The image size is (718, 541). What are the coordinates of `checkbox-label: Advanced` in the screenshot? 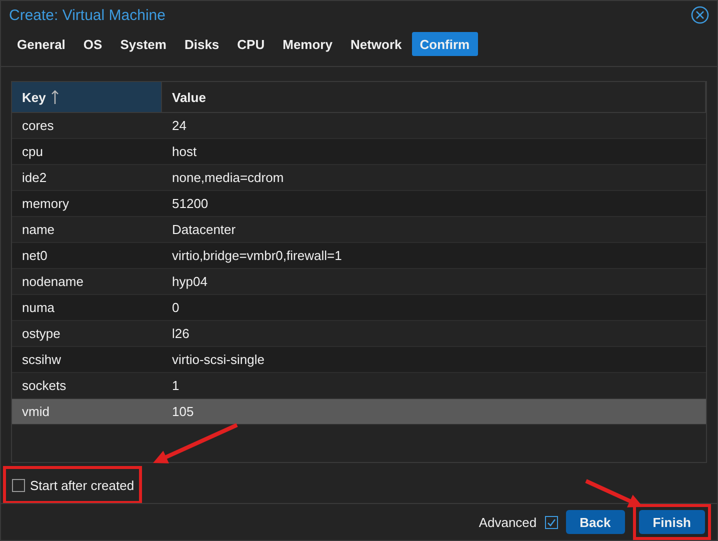 It's located at (507, 522).